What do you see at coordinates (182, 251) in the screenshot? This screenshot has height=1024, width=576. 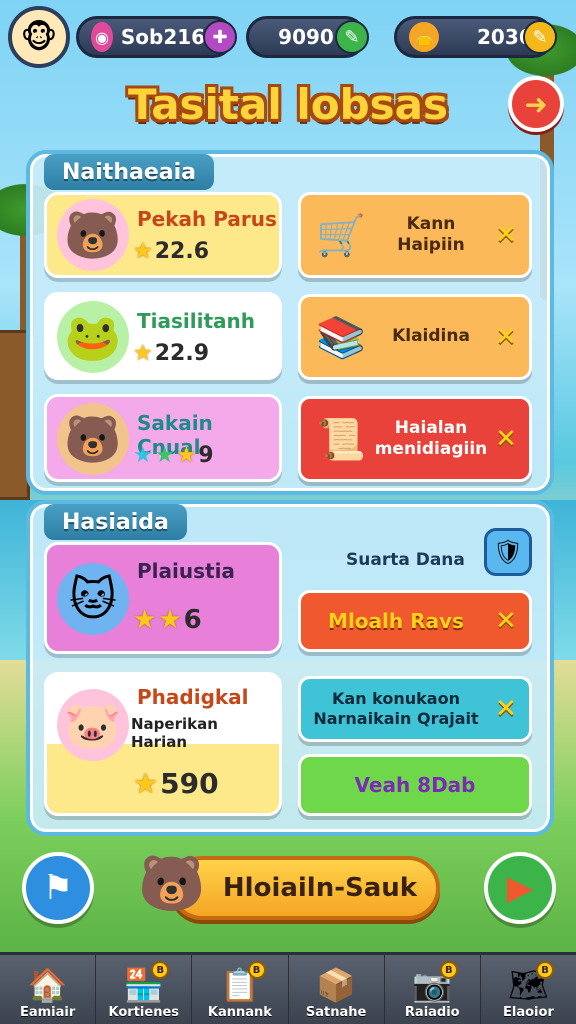 I see `pet-score-value: 22.6` at bounding box center [182, 251].